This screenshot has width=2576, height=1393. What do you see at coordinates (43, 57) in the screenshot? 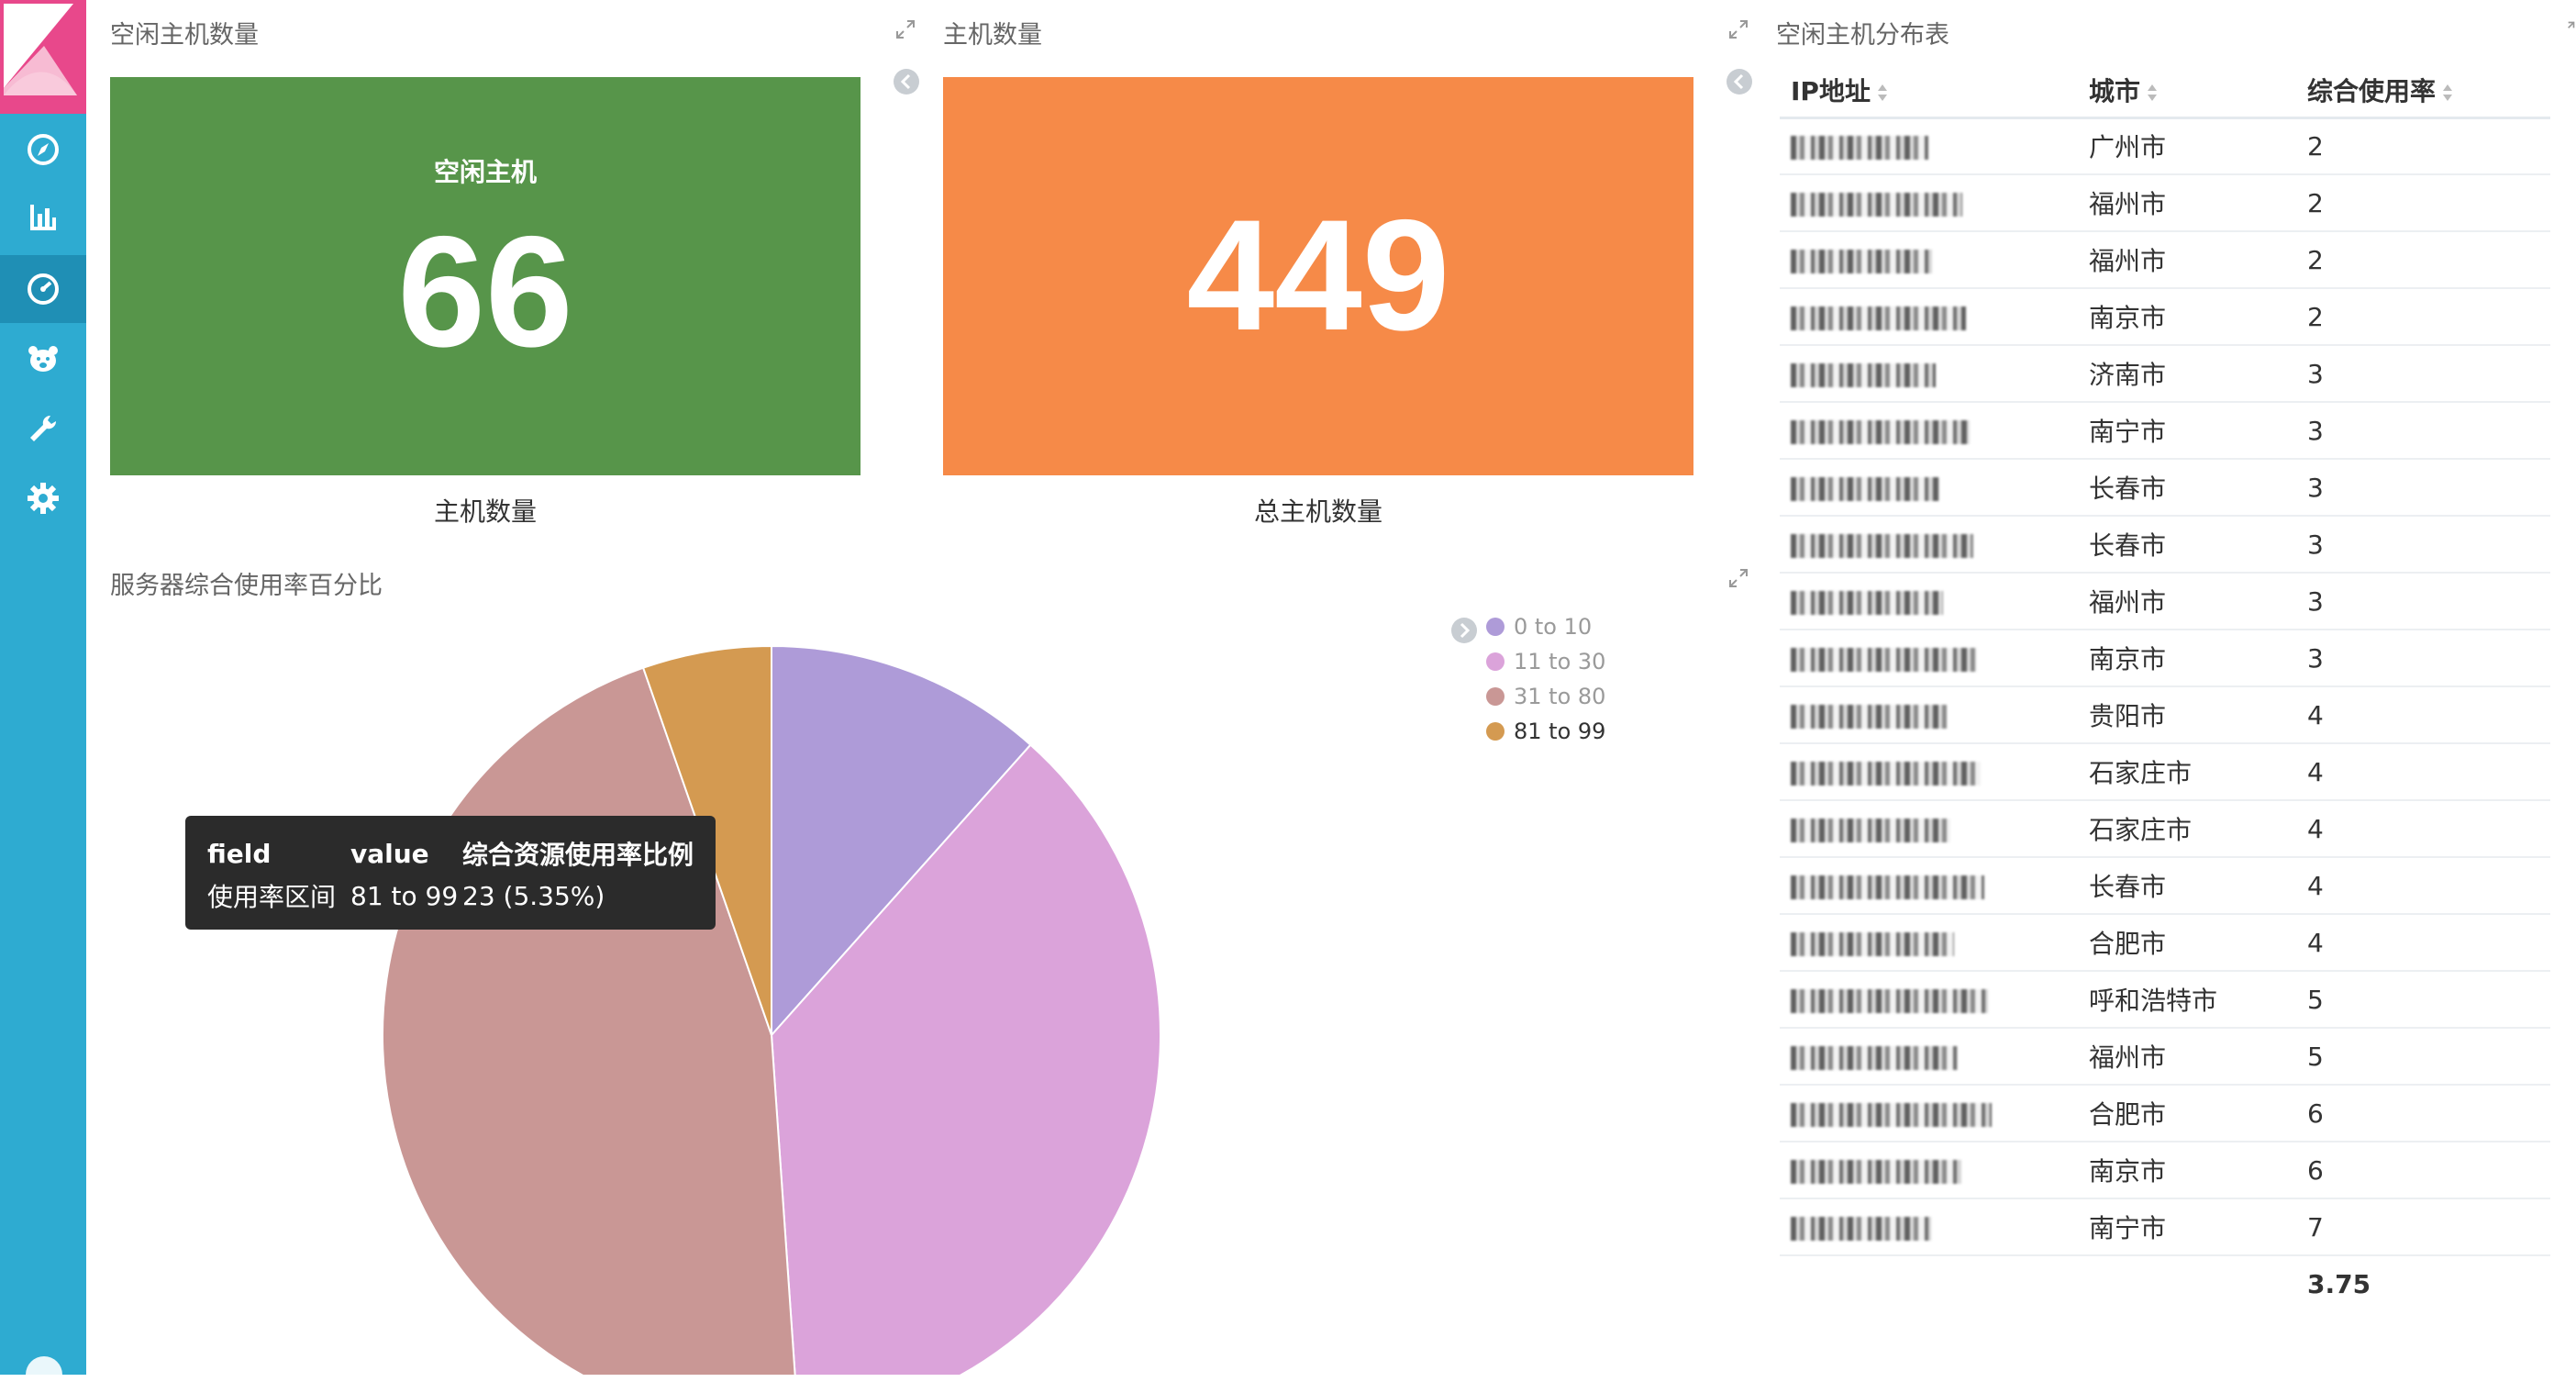
I see `kibana-logo` at bounding box center [43, 57].